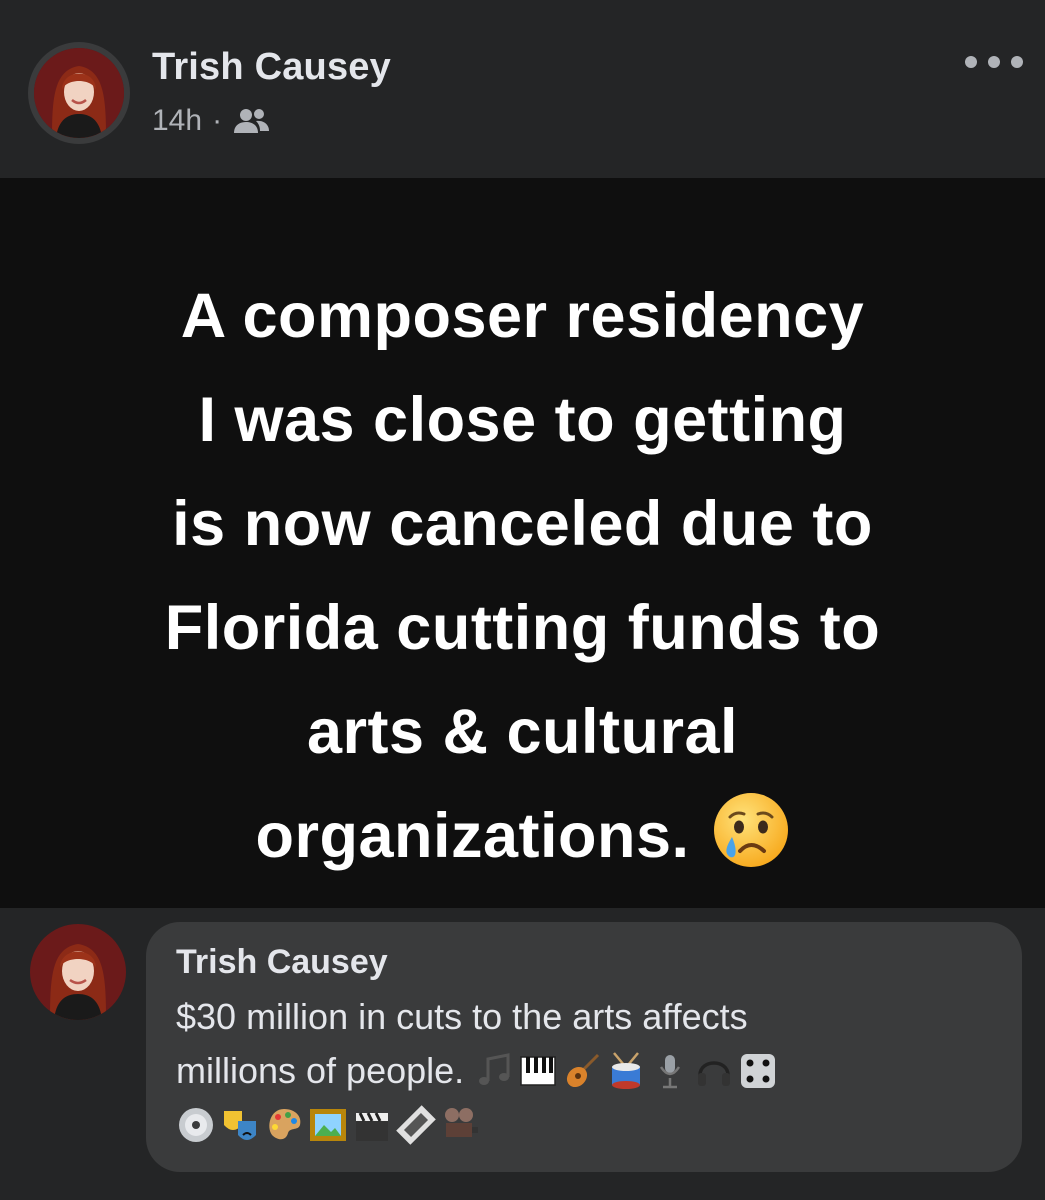 This screenshot has width=1045, height=1200. Describe the element at coordinates (522, 732) in the screenshot. I see `card-line: arts & cultural` at that location.